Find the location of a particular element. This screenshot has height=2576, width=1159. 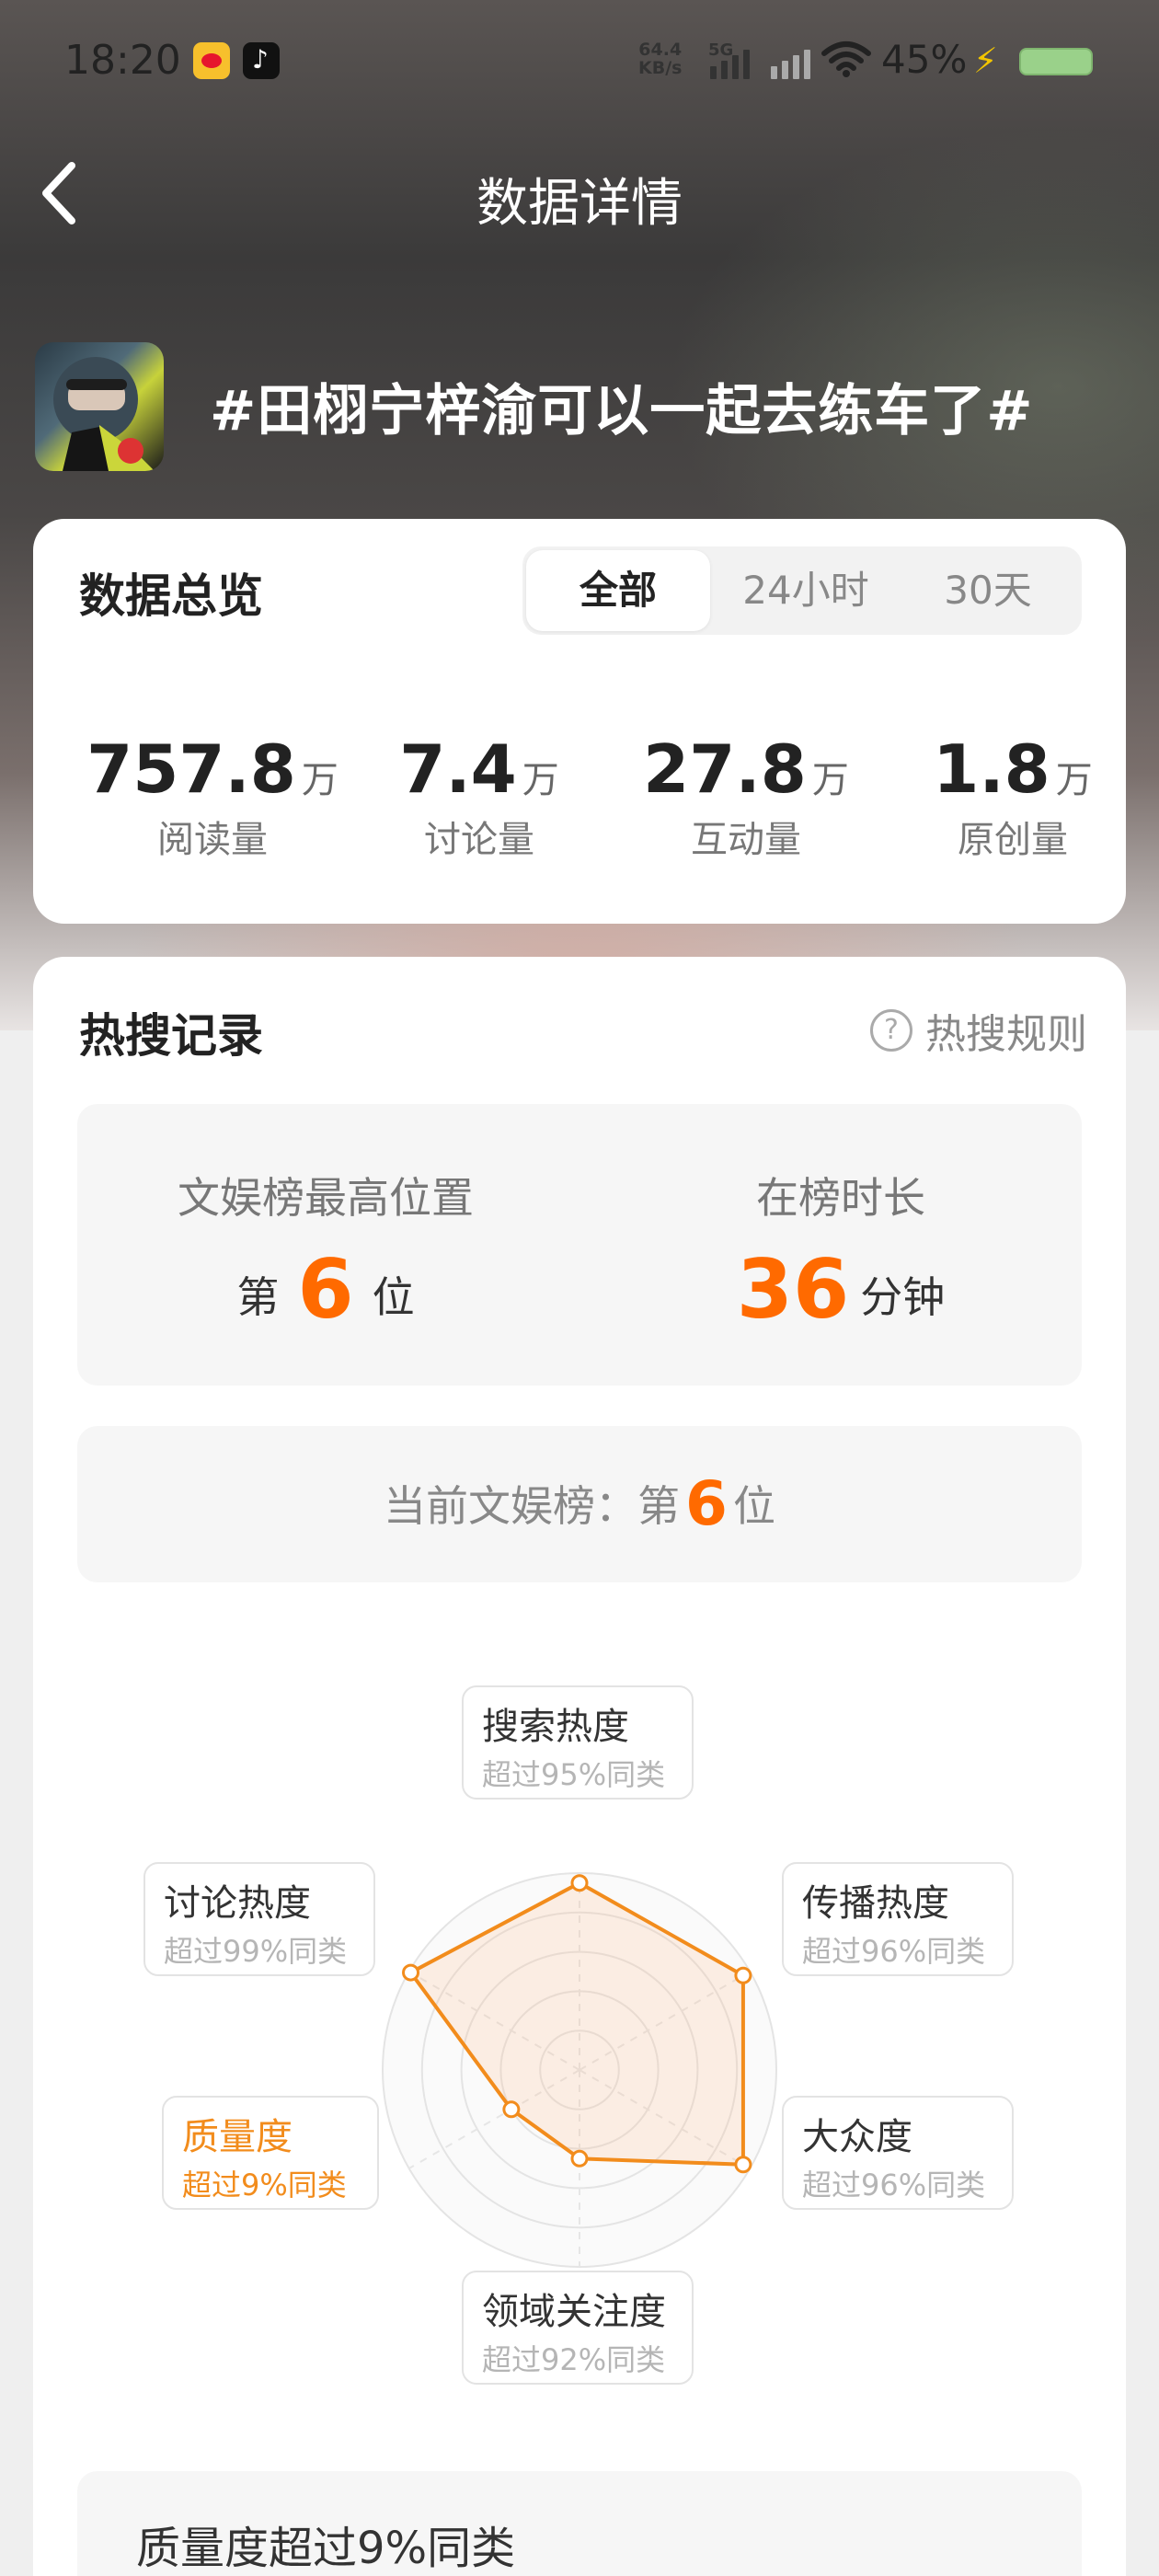

tiktok-app-icon is located at coordinates (261, 60).